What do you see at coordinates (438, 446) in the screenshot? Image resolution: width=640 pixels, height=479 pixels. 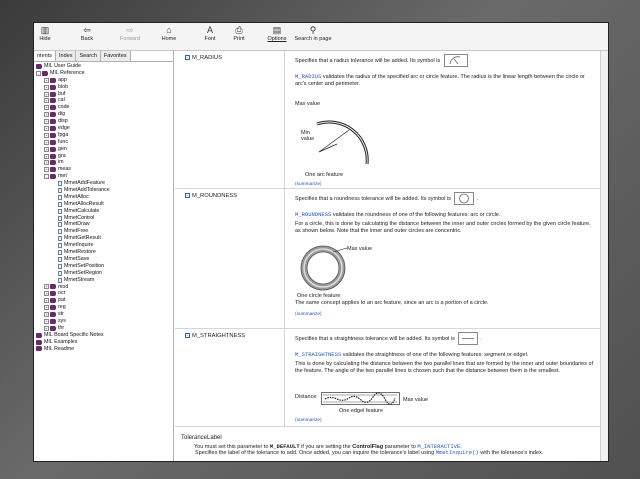 I see `m-interactive-link: M_INTERACTIVE` at bounding box center [438, 446].